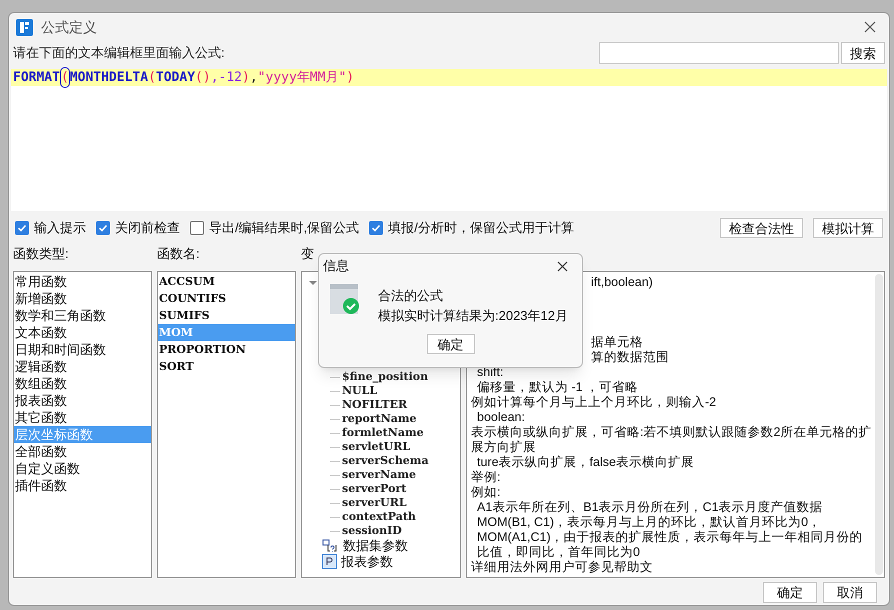 This screenshot has width=894, height=610. I want to click on variable-item: NULL, so click(360, 391).